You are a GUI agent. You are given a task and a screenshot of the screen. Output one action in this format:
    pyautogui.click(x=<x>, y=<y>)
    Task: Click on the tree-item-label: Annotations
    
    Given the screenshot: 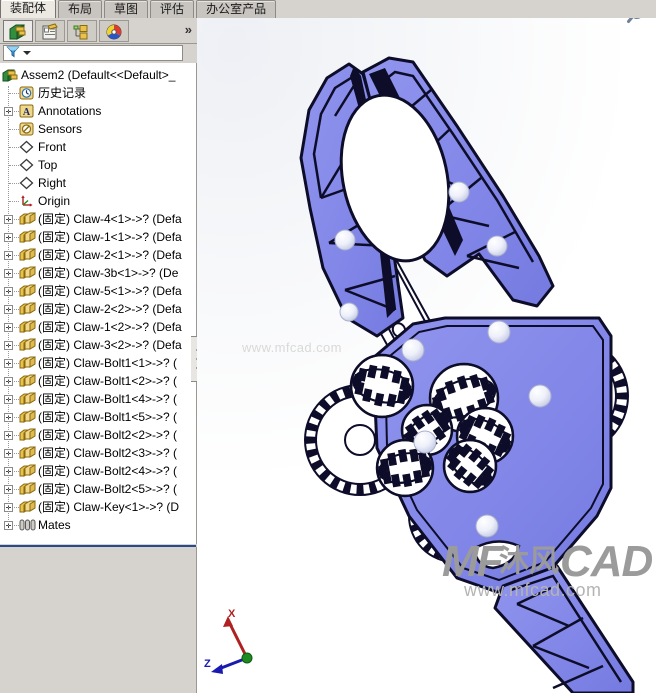 What is the action you would take?
    pyautogui.click(x=70, y=111)
    